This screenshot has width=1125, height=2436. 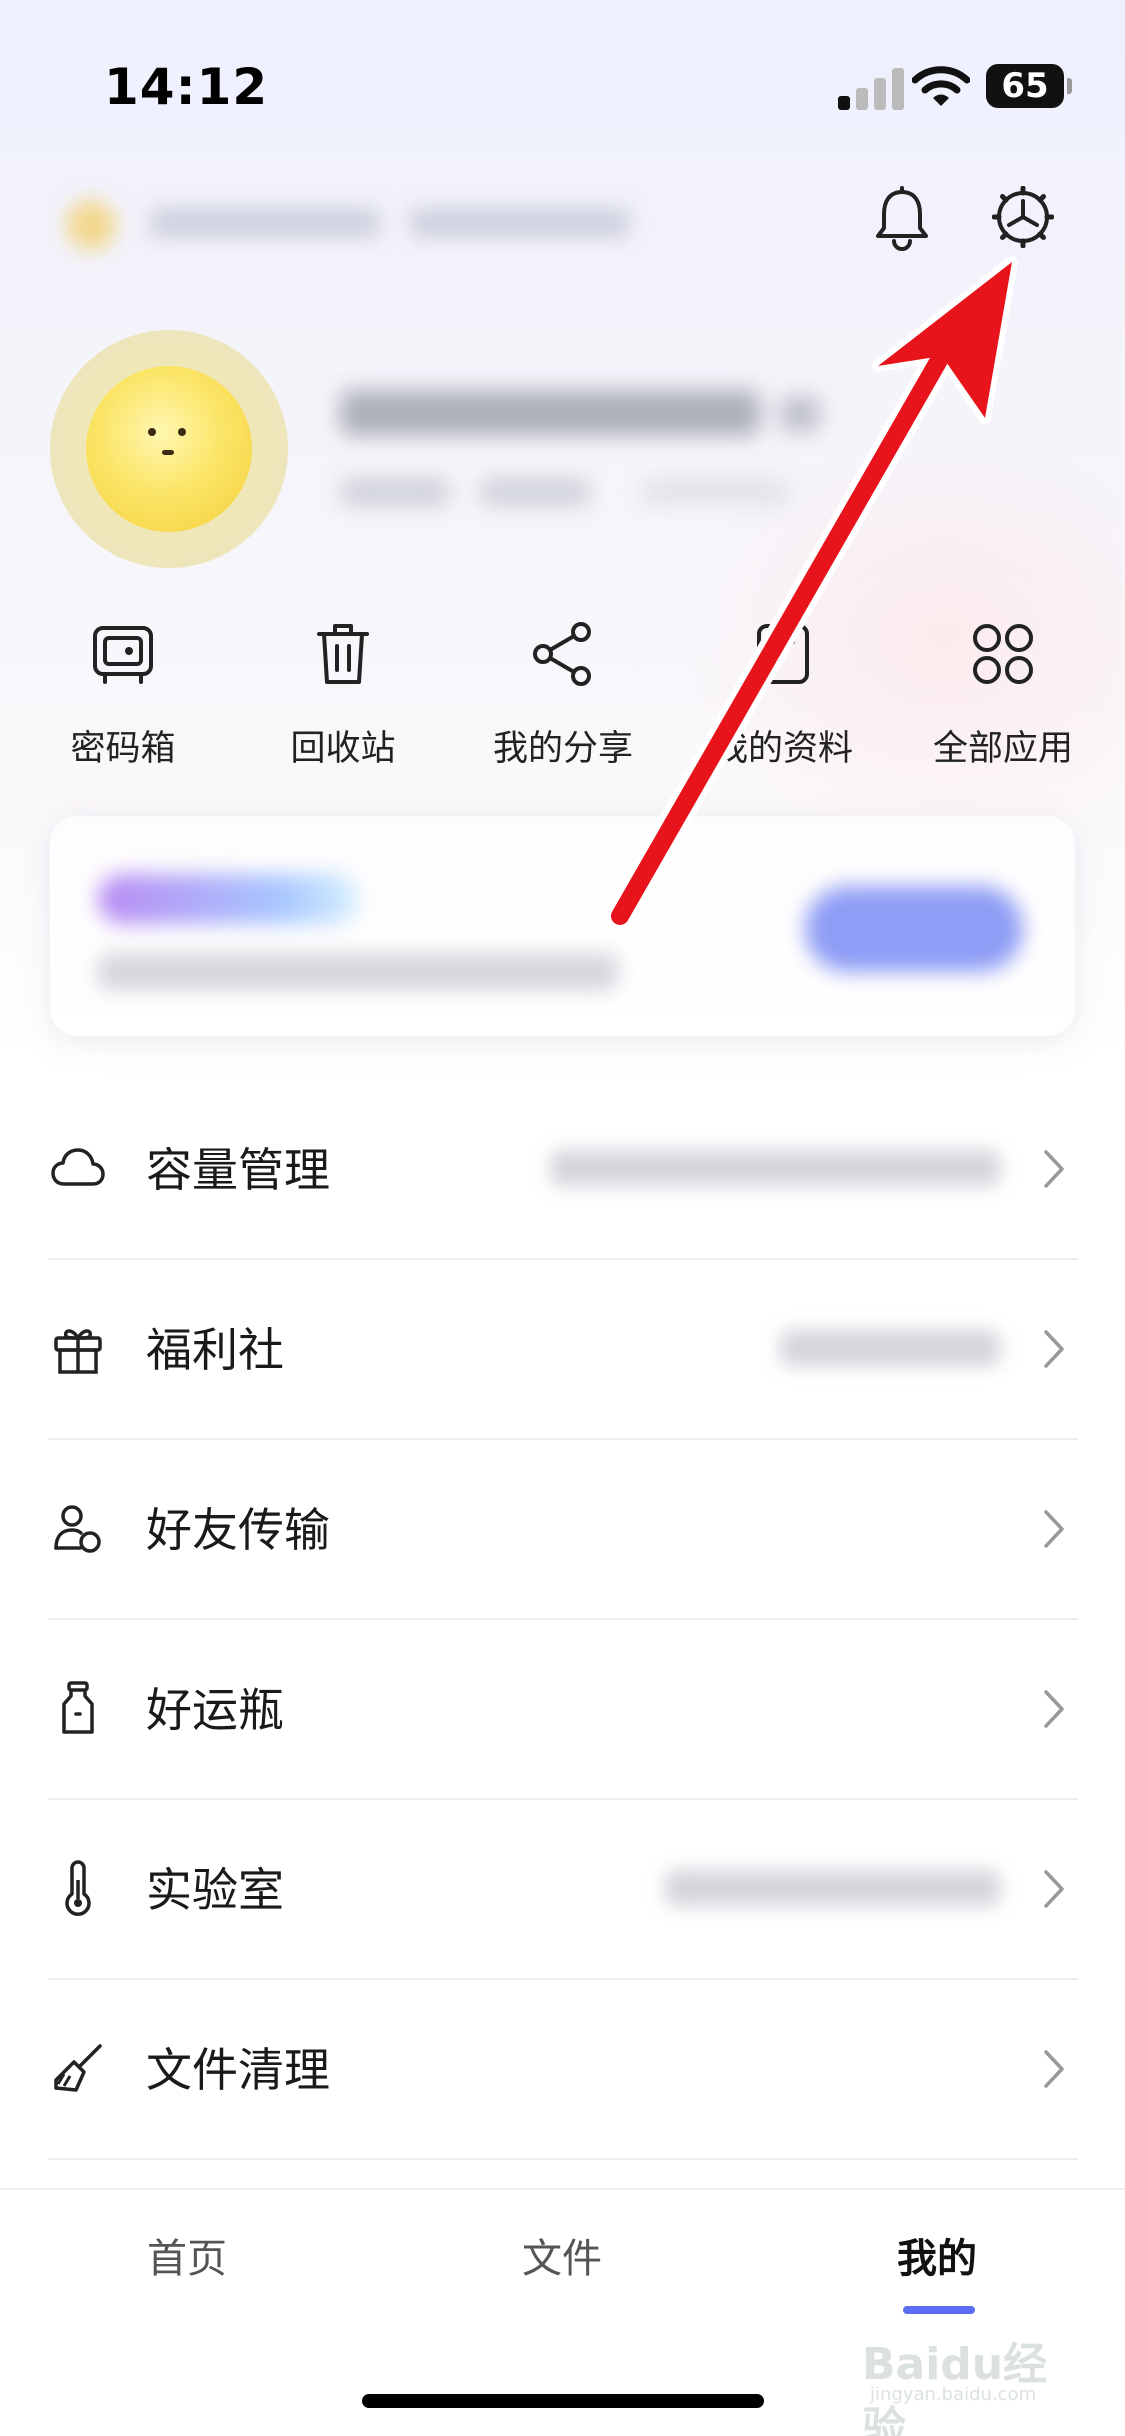 I want to click on apps-grid-icon, so click(x=1003, y=654).